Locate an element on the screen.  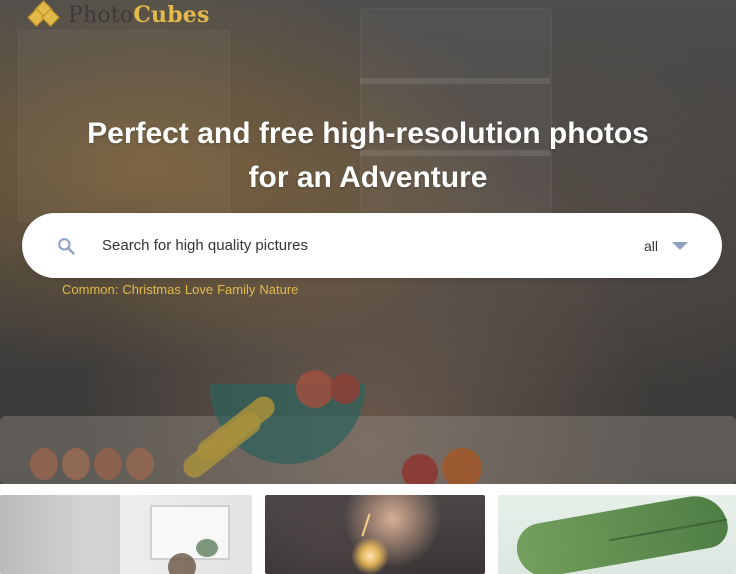
thumbnail-1-person is located at coordinates (182, 563).